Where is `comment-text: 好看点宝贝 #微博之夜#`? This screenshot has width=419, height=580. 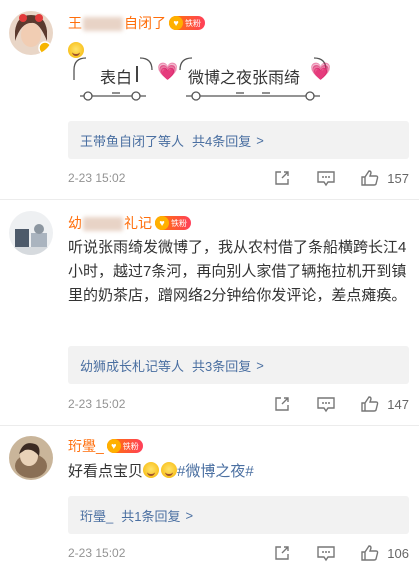
comment-text: 好看点宝贝 #微博之夜# is located at coordinates (238, 472).